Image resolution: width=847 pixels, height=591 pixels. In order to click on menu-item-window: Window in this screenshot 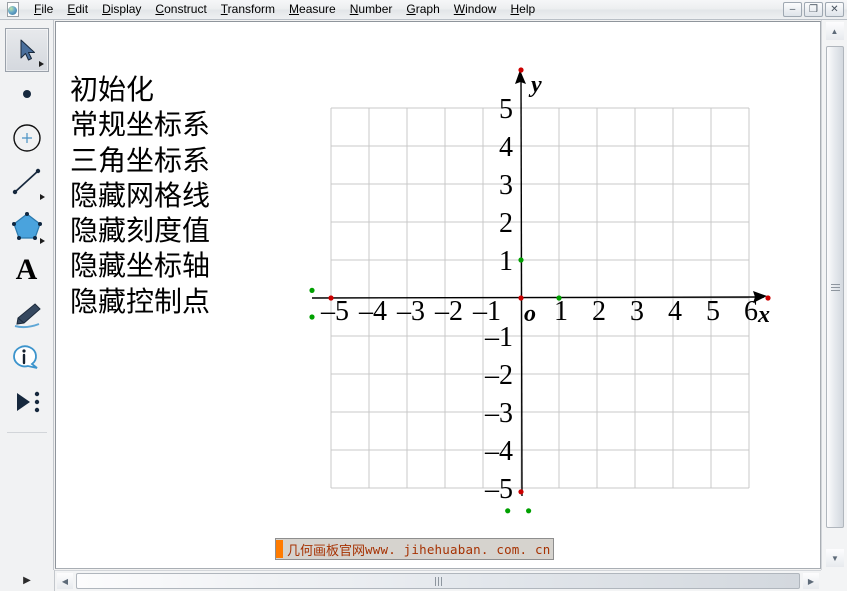, I will do `click(475, 10)`.